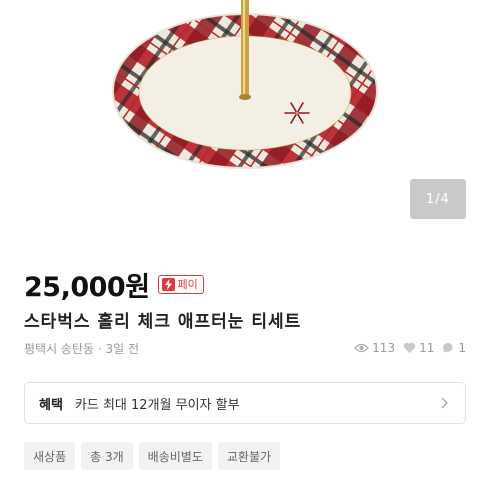  What do you see at coordinates (107, 456) in the screenshot?
I see `tag-quantity: 총 3개` at bounding box center [107, 456].